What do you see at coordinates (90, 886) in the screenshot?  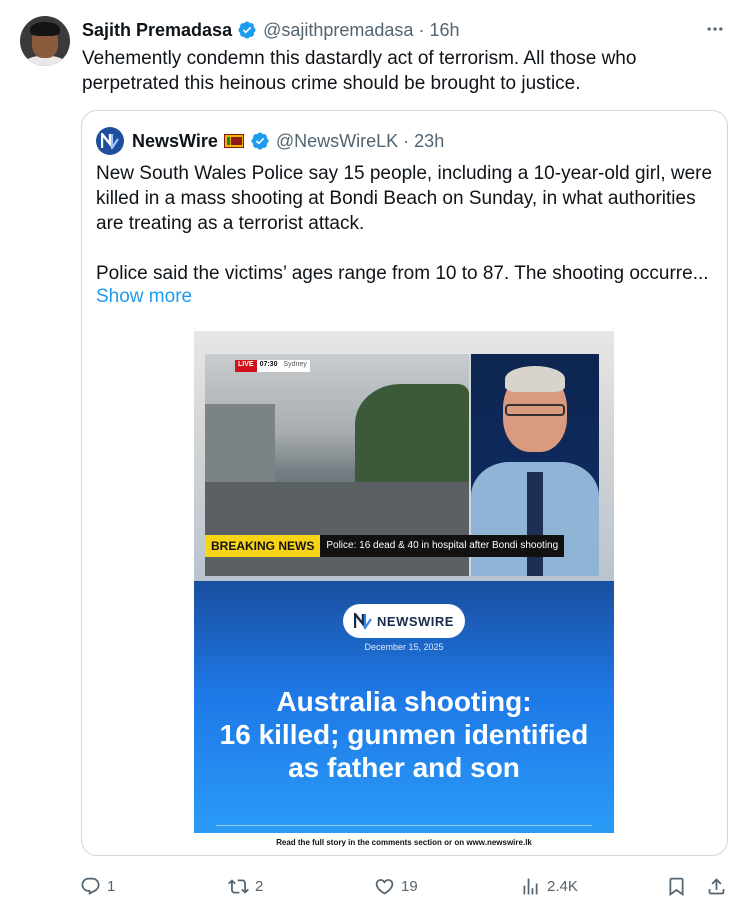 I see `reply-icon` at bounding box center [90, 886].